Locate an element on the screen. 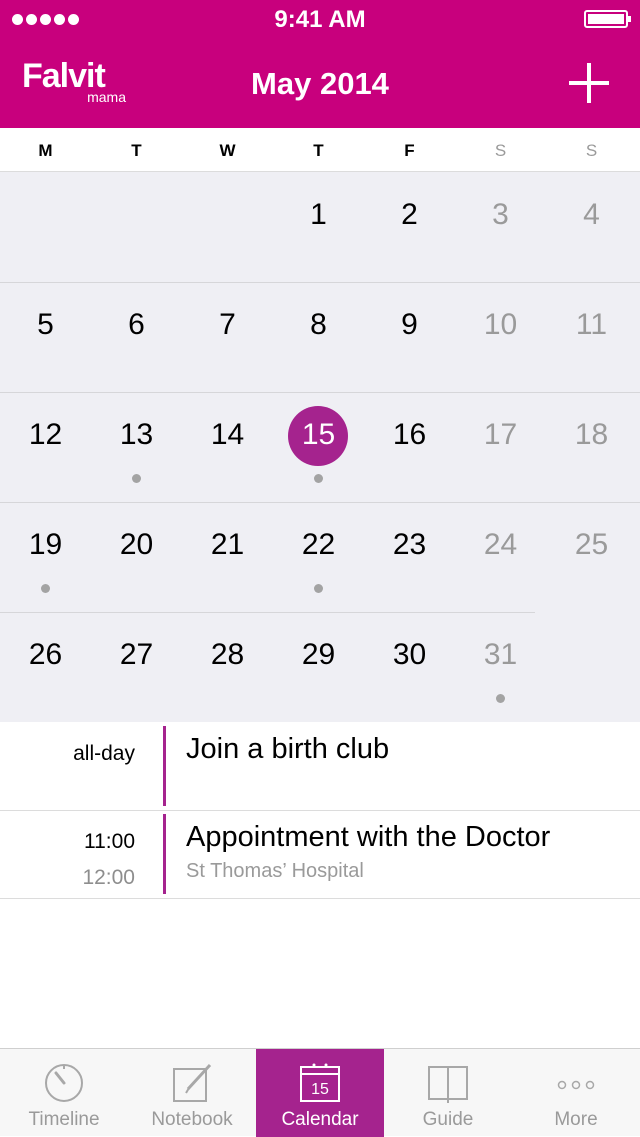  day-cell: 4 is located at coordinates (591, 227).